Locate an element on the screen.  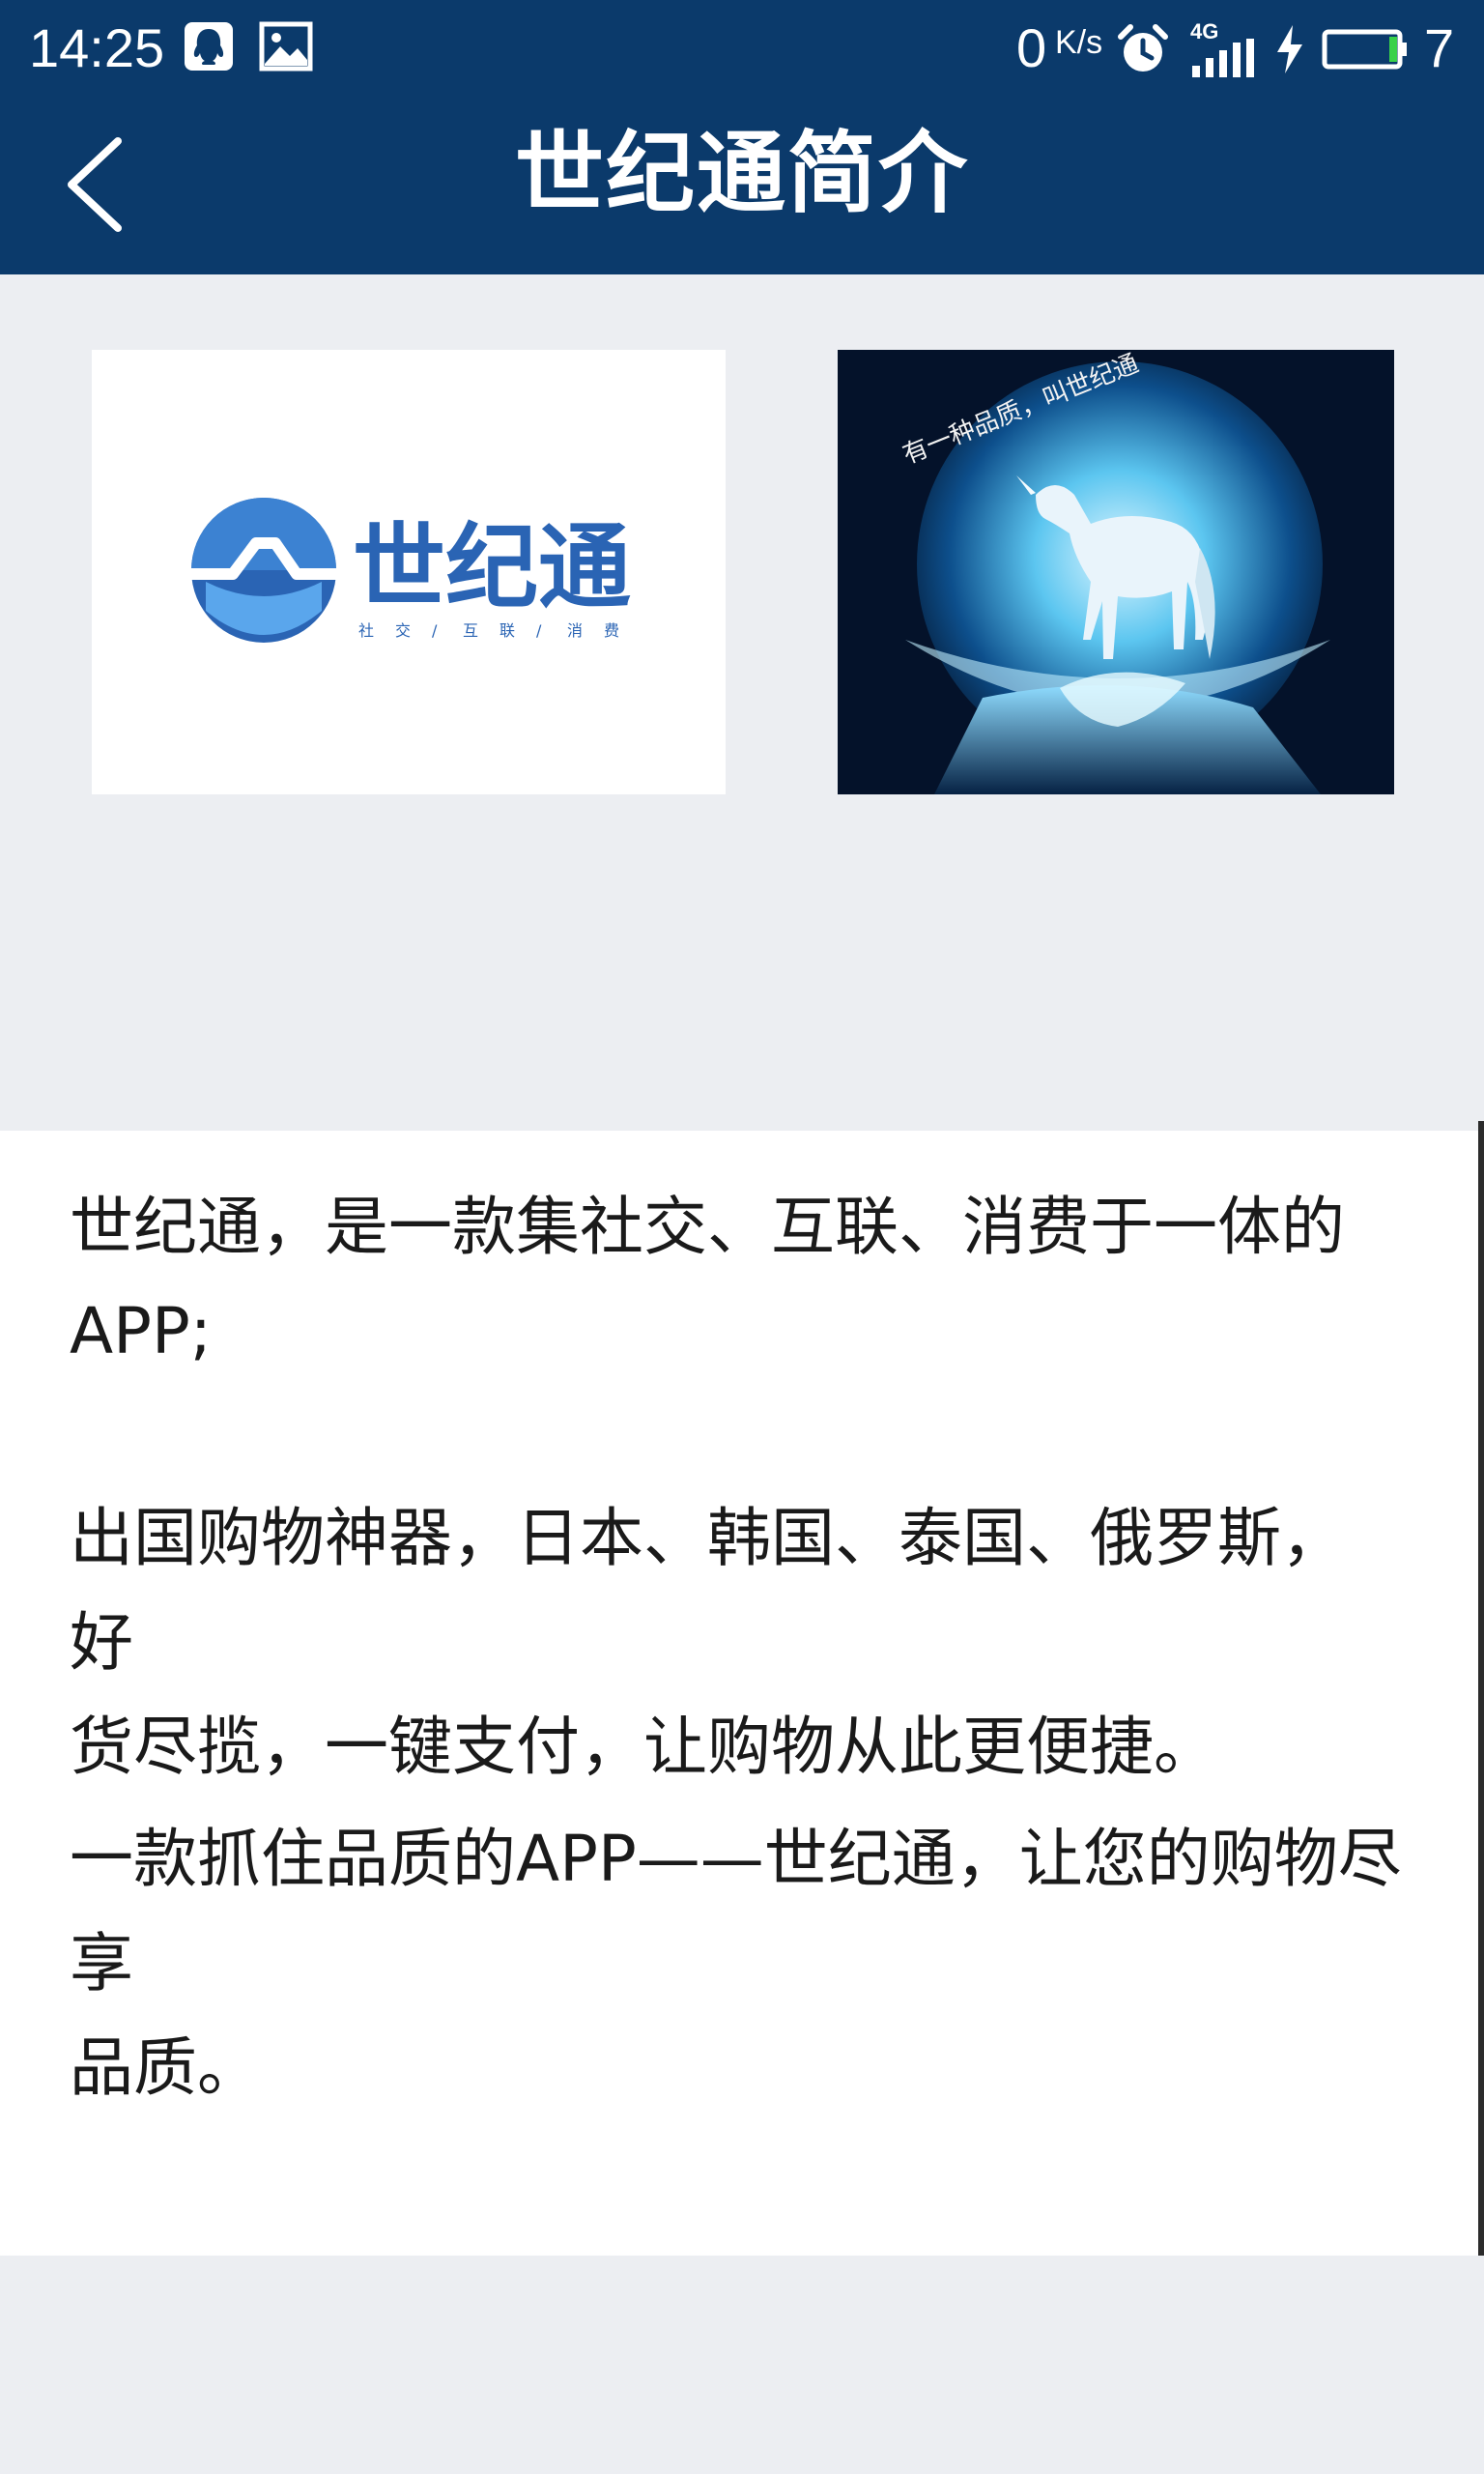
intro-line: APP; is located at coordinates (141, 1331).